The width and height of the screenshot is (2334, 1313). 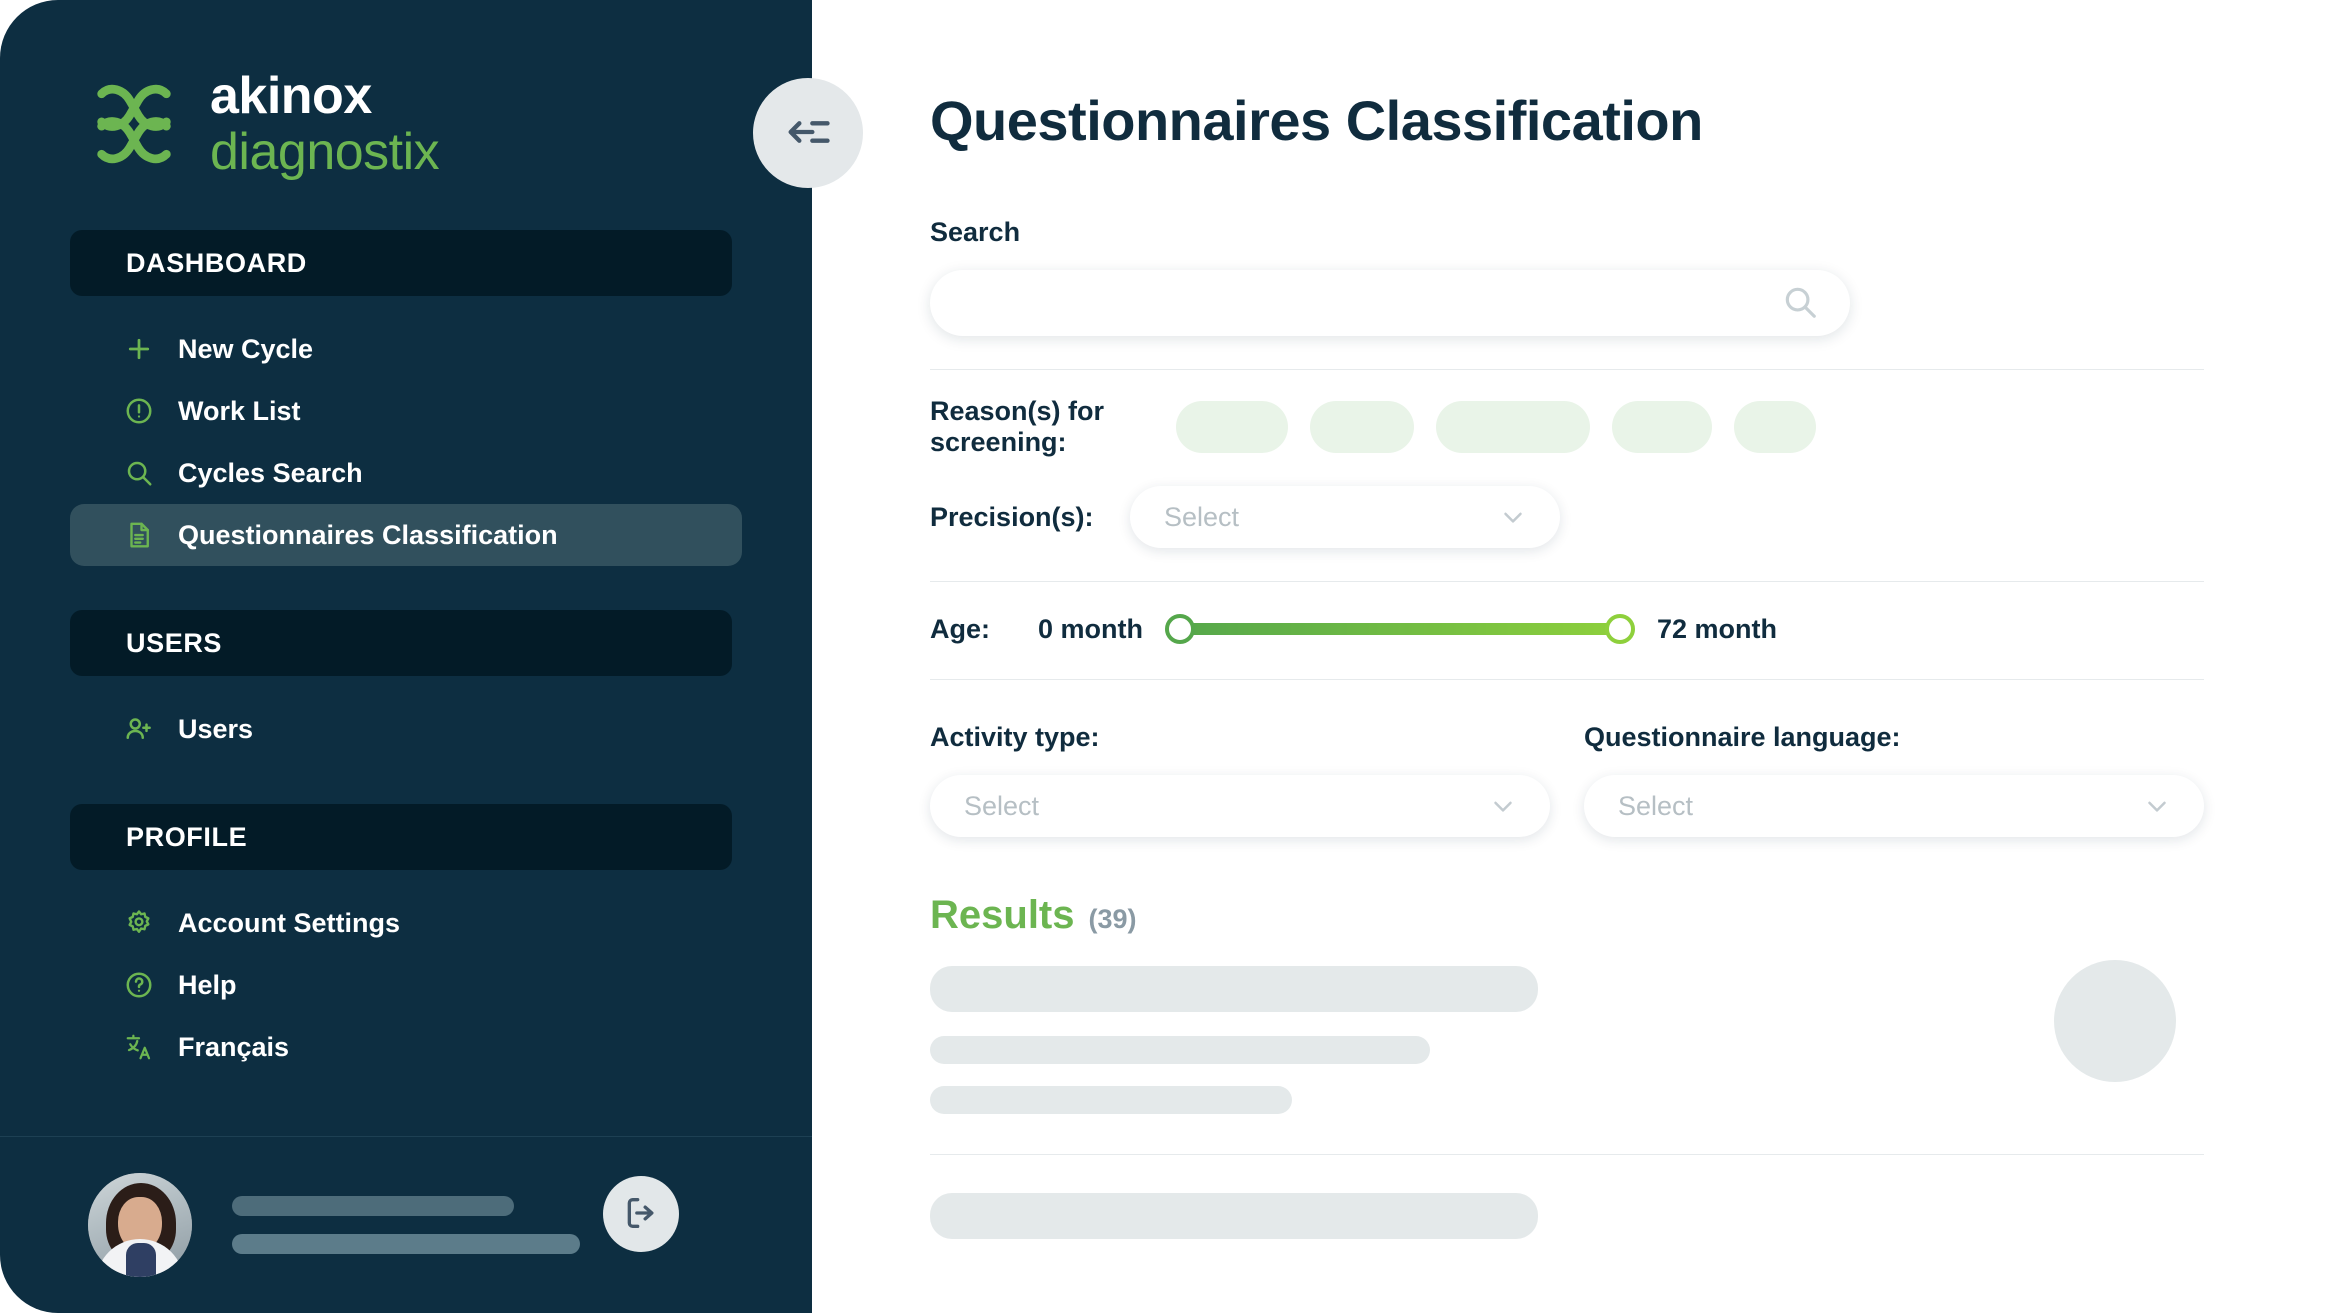 I want to click on activity-type-label: Activity type:, so click(x=1015, y=737).